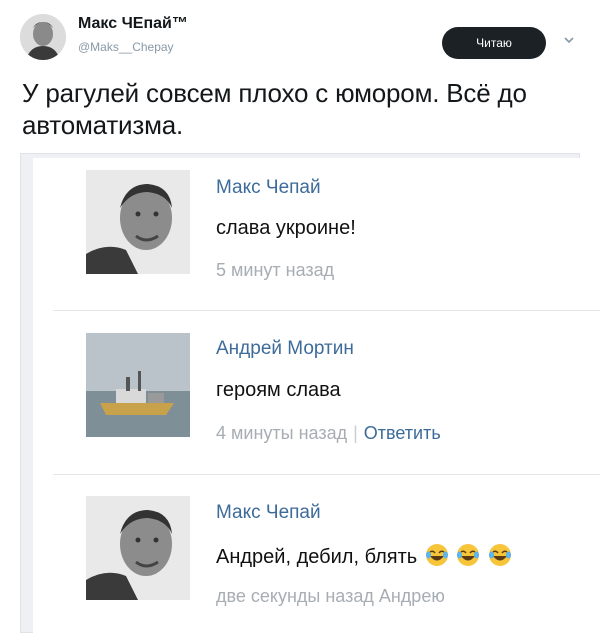 Image resolution: width=600 pixels, height=639 pixels. Describe the element at coordinates (569, 40) in the screenshot. I see `chevron-down-icon` at that location.